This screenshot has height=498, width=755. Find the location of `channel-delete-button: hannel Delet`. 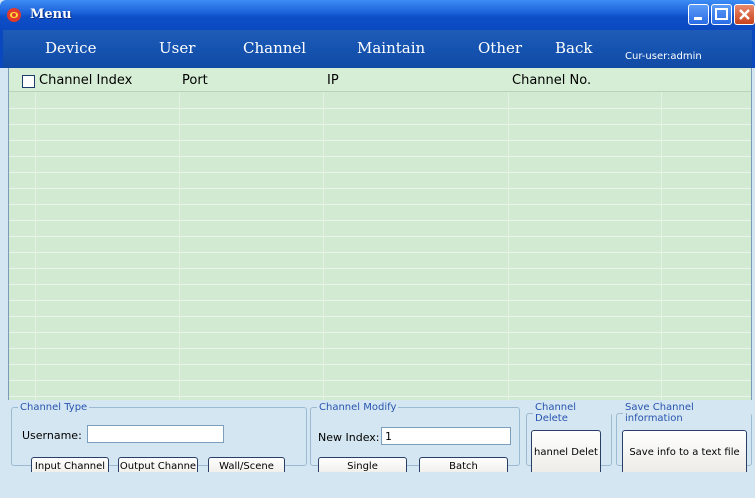

channel-delete-button: hannel Delet is located at coordinates (566, 453).